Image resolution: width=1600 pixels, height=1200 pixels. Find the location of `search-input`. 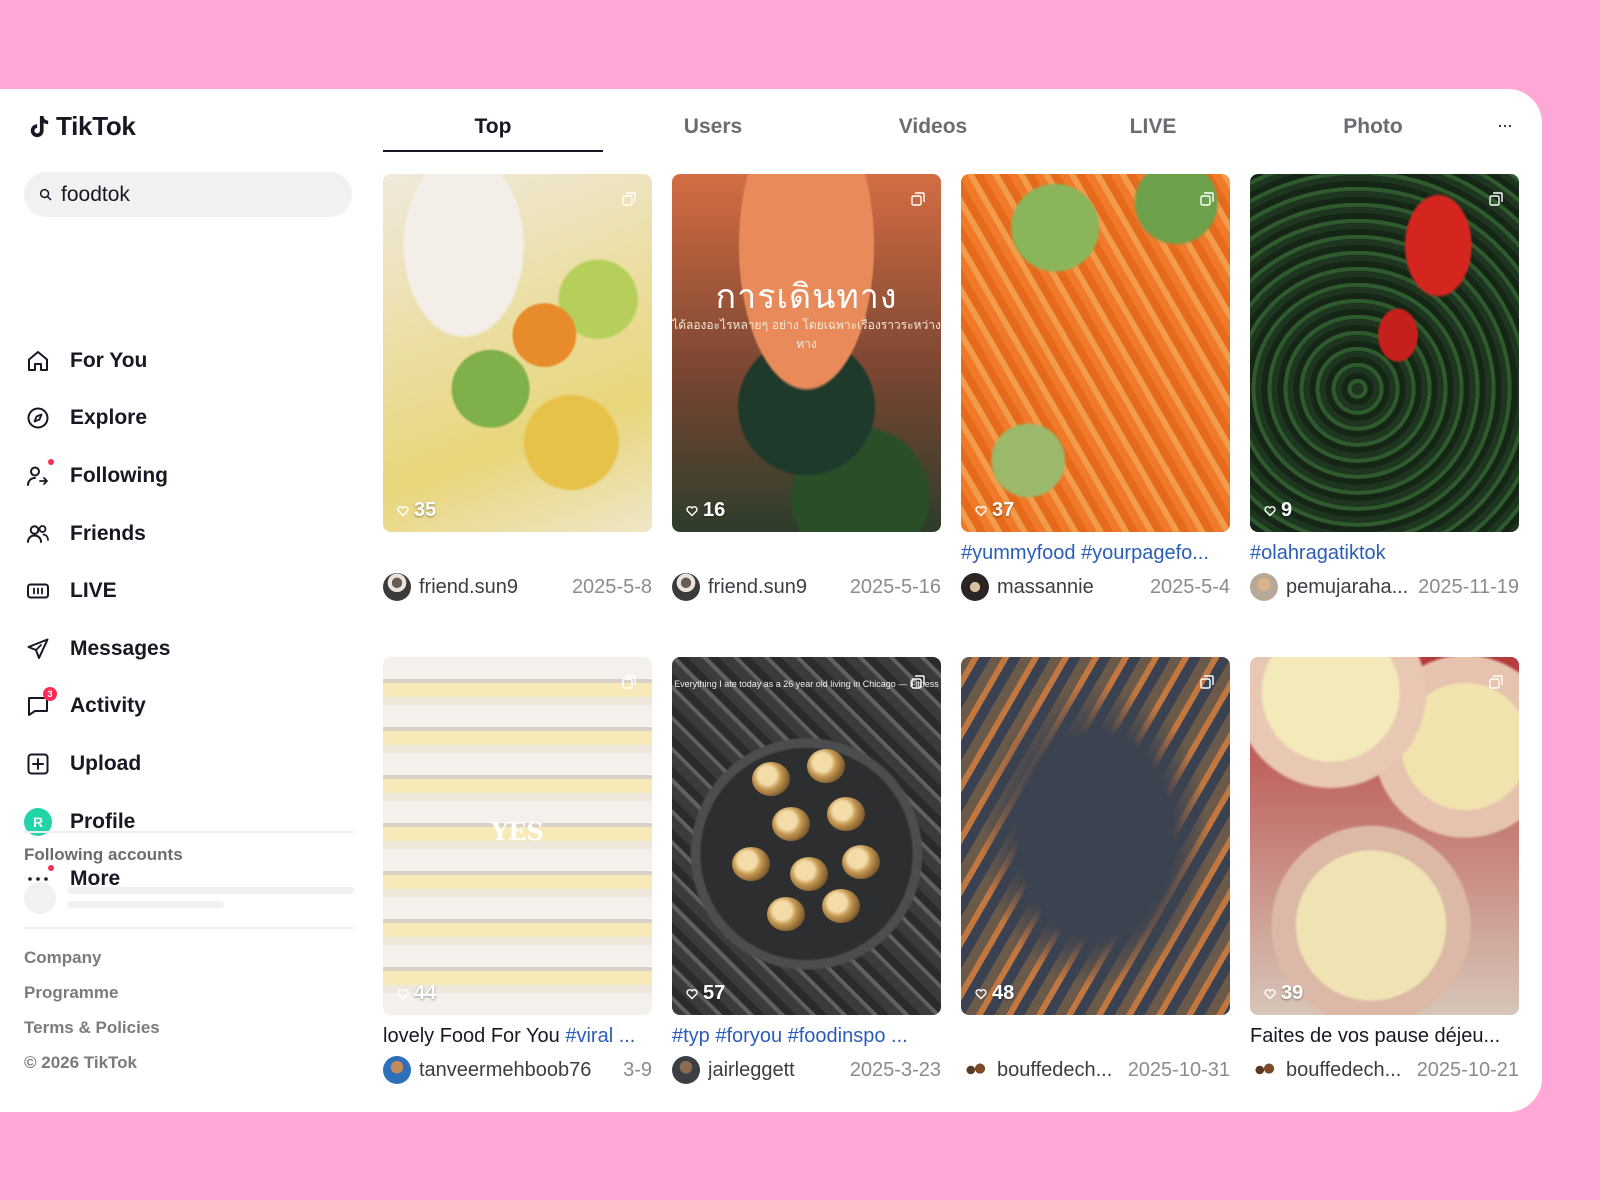

search-input is located at coordinates (196, 194).